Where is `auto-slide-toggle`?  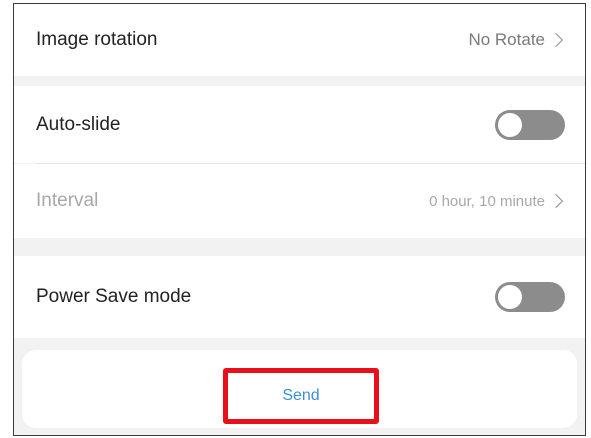
auto-slide-toggle is located at coordinates (530, 124).